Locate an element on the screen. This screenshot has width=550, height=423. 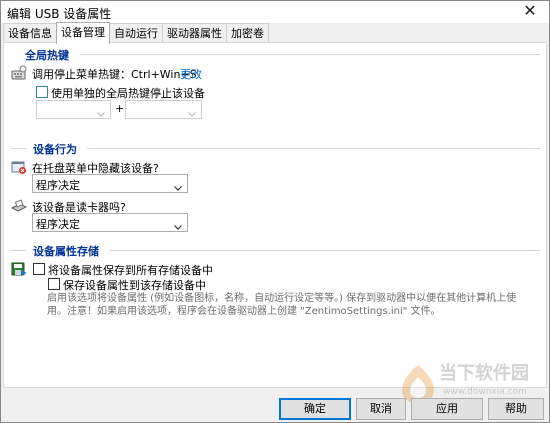
tab-device-info: 设备信息 is located at coordinates (30, 33).